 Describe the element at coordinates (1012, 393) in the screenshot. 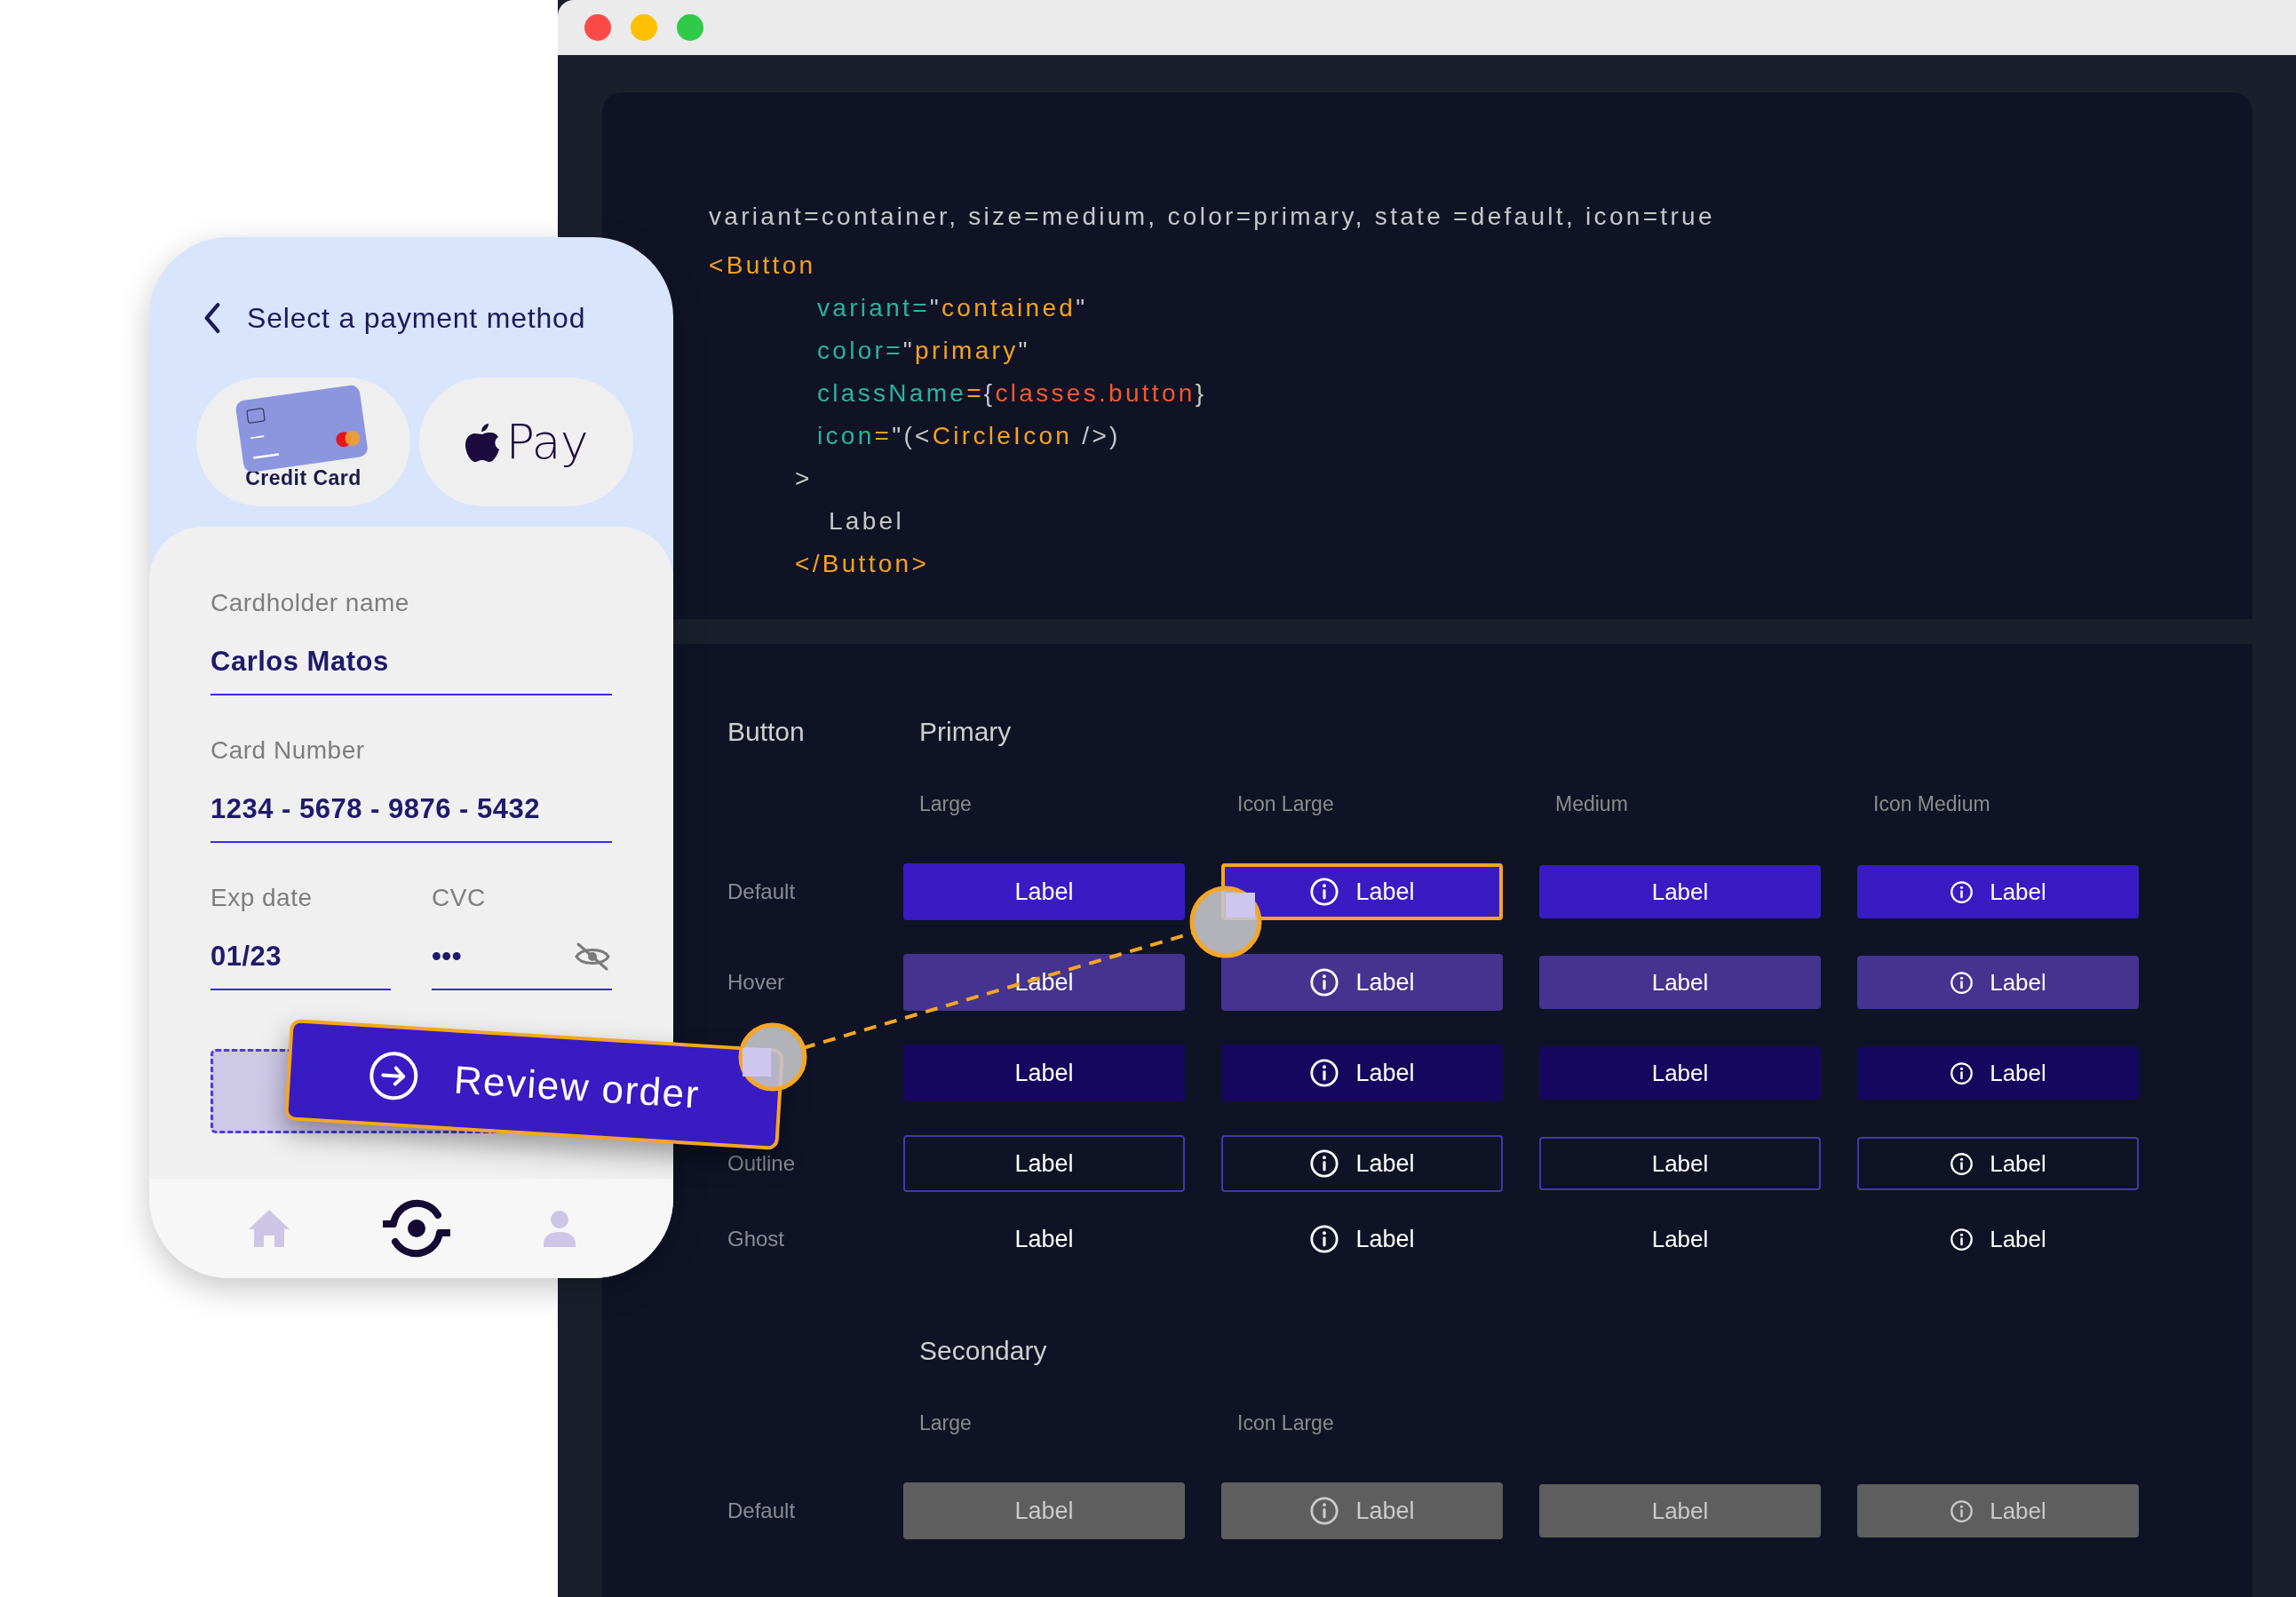

I see `code-line: className={classes.button}` at that location.